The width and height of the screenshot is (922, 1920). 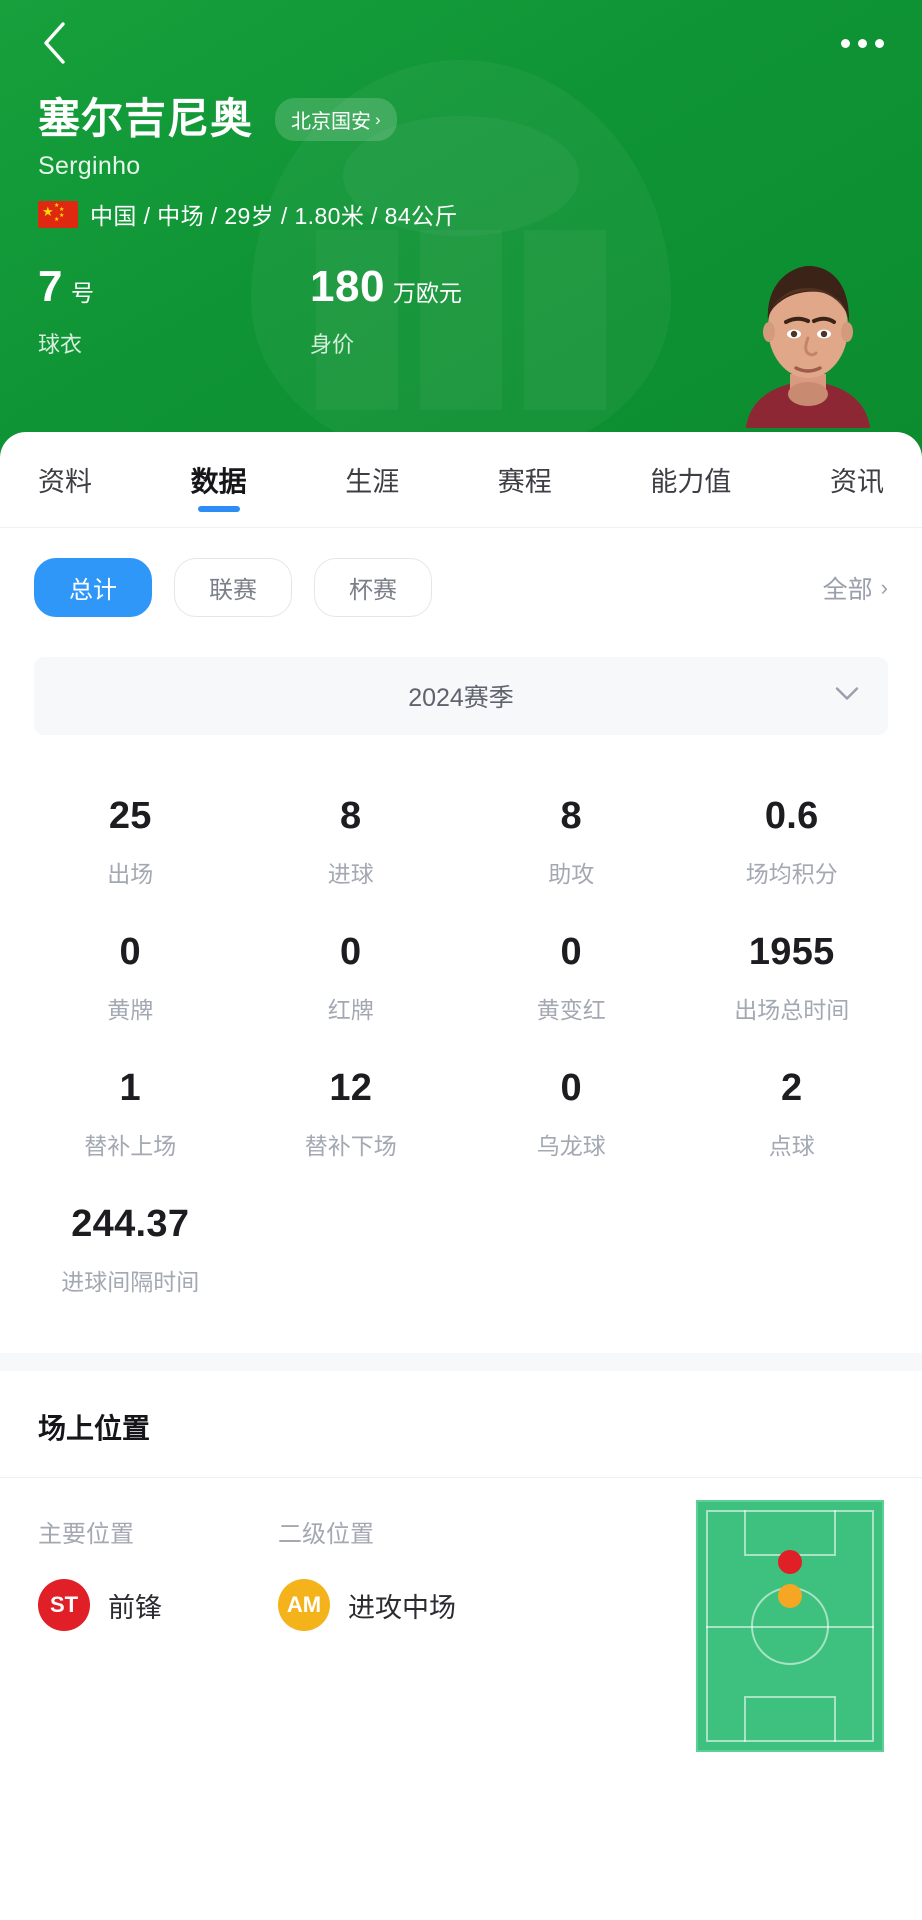 I want to click on secondary-position-name: 进攻中场, so click(x=402, y=1607).